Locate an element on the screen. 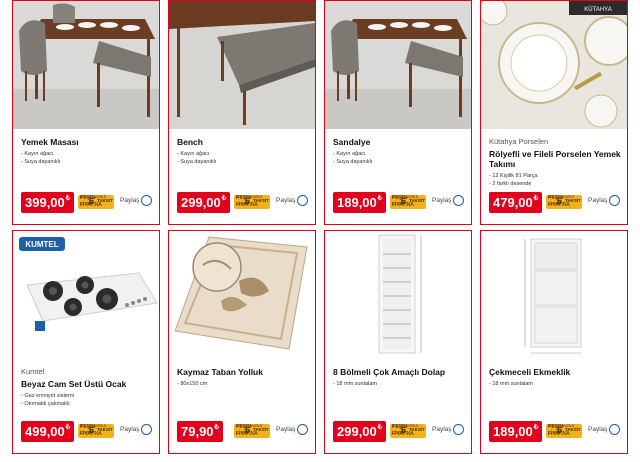 The width and height of the screenshot is (640, 462). product-feature: - Otomatik çakmaklı is located at coordinates (45, 404).